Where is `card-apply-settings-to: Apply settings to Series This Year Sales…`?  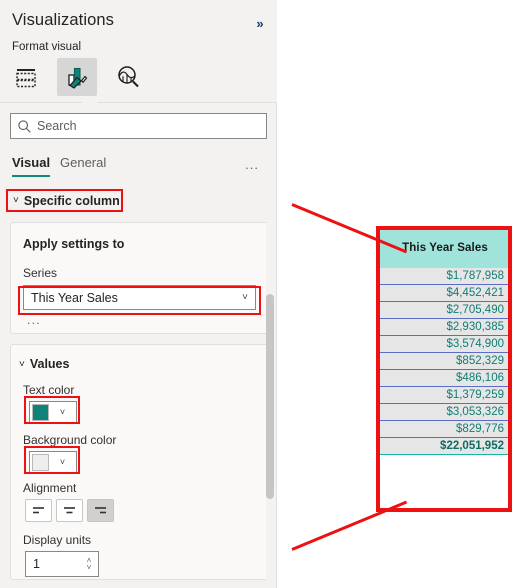 card-apply-settings-to: Apply settings to Series This Year Sales… is located at coordinates (139, 278).